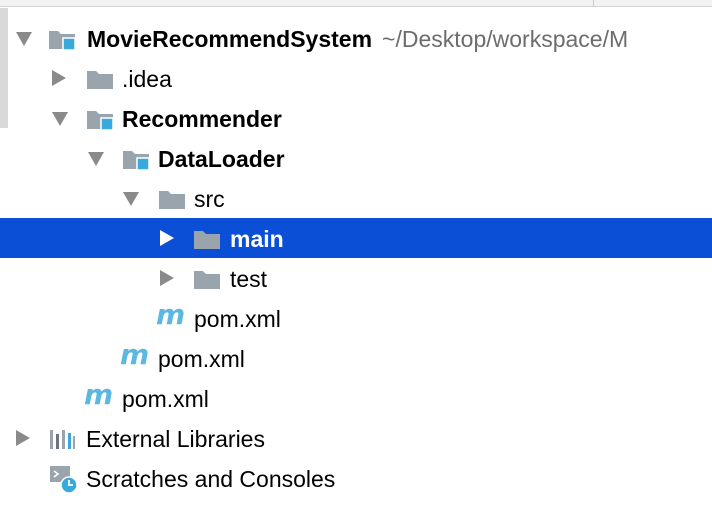 The height and width of the screenshot is (528, 712). What do you see at coordinates (356, 3) in the screenshot?
I see `top-toolbar-strip` at bounding box center [356, 3].